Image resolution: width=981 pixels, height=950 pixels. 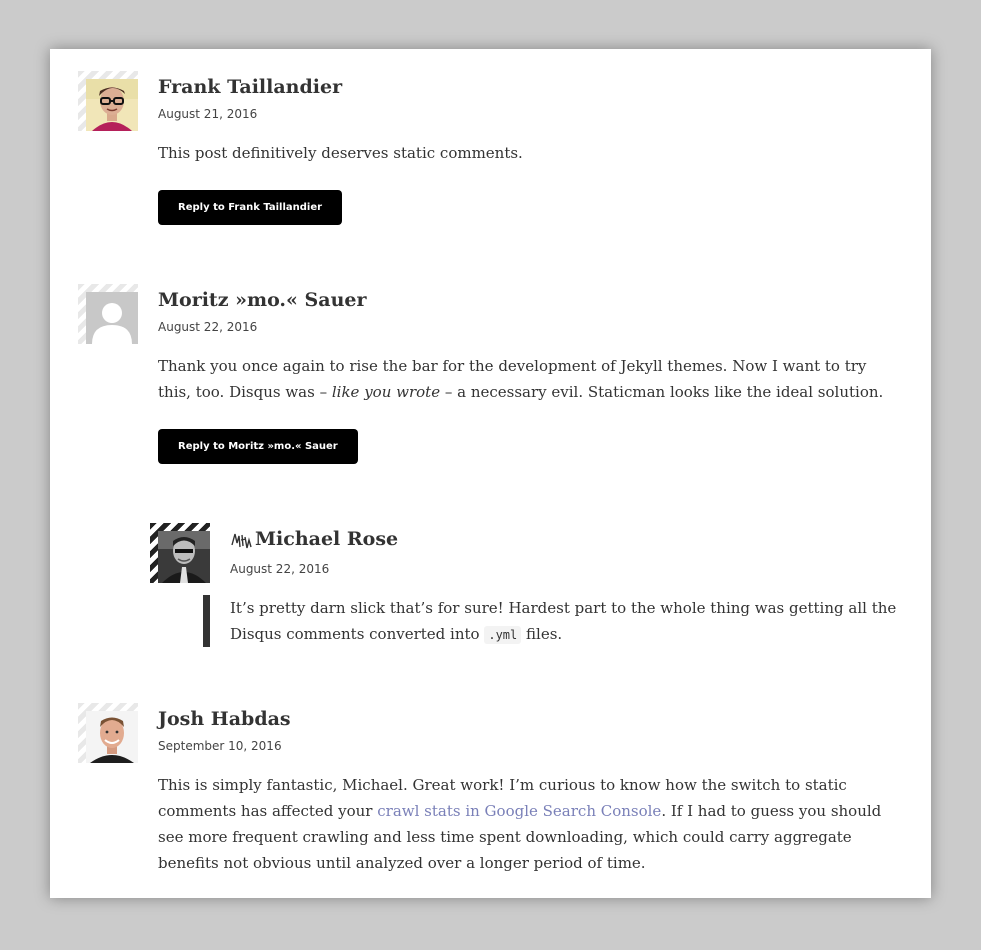 What do you see at coordinates (386, 392) in the screenshot?
I see `comment-emphasis: like you wrote` at bounding box center [386, 392].